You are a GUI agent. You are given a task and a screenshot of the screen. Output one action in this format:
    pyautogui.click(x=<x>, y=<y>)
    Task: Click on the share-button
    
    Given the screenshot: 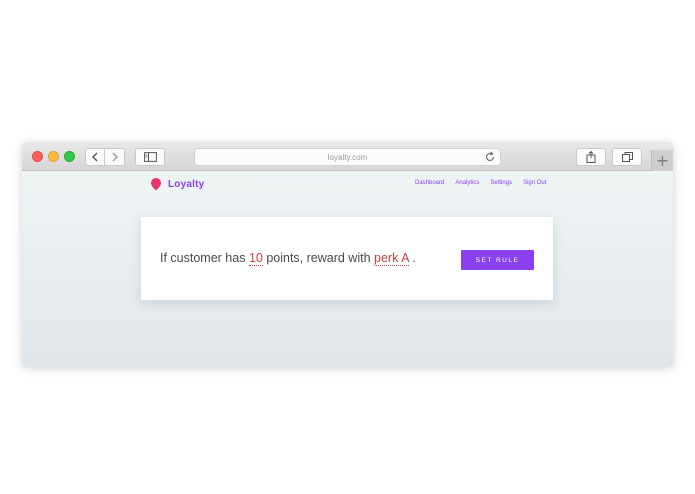 What is the action you would take?
    pyautogui.click(x=591, y=157)
    